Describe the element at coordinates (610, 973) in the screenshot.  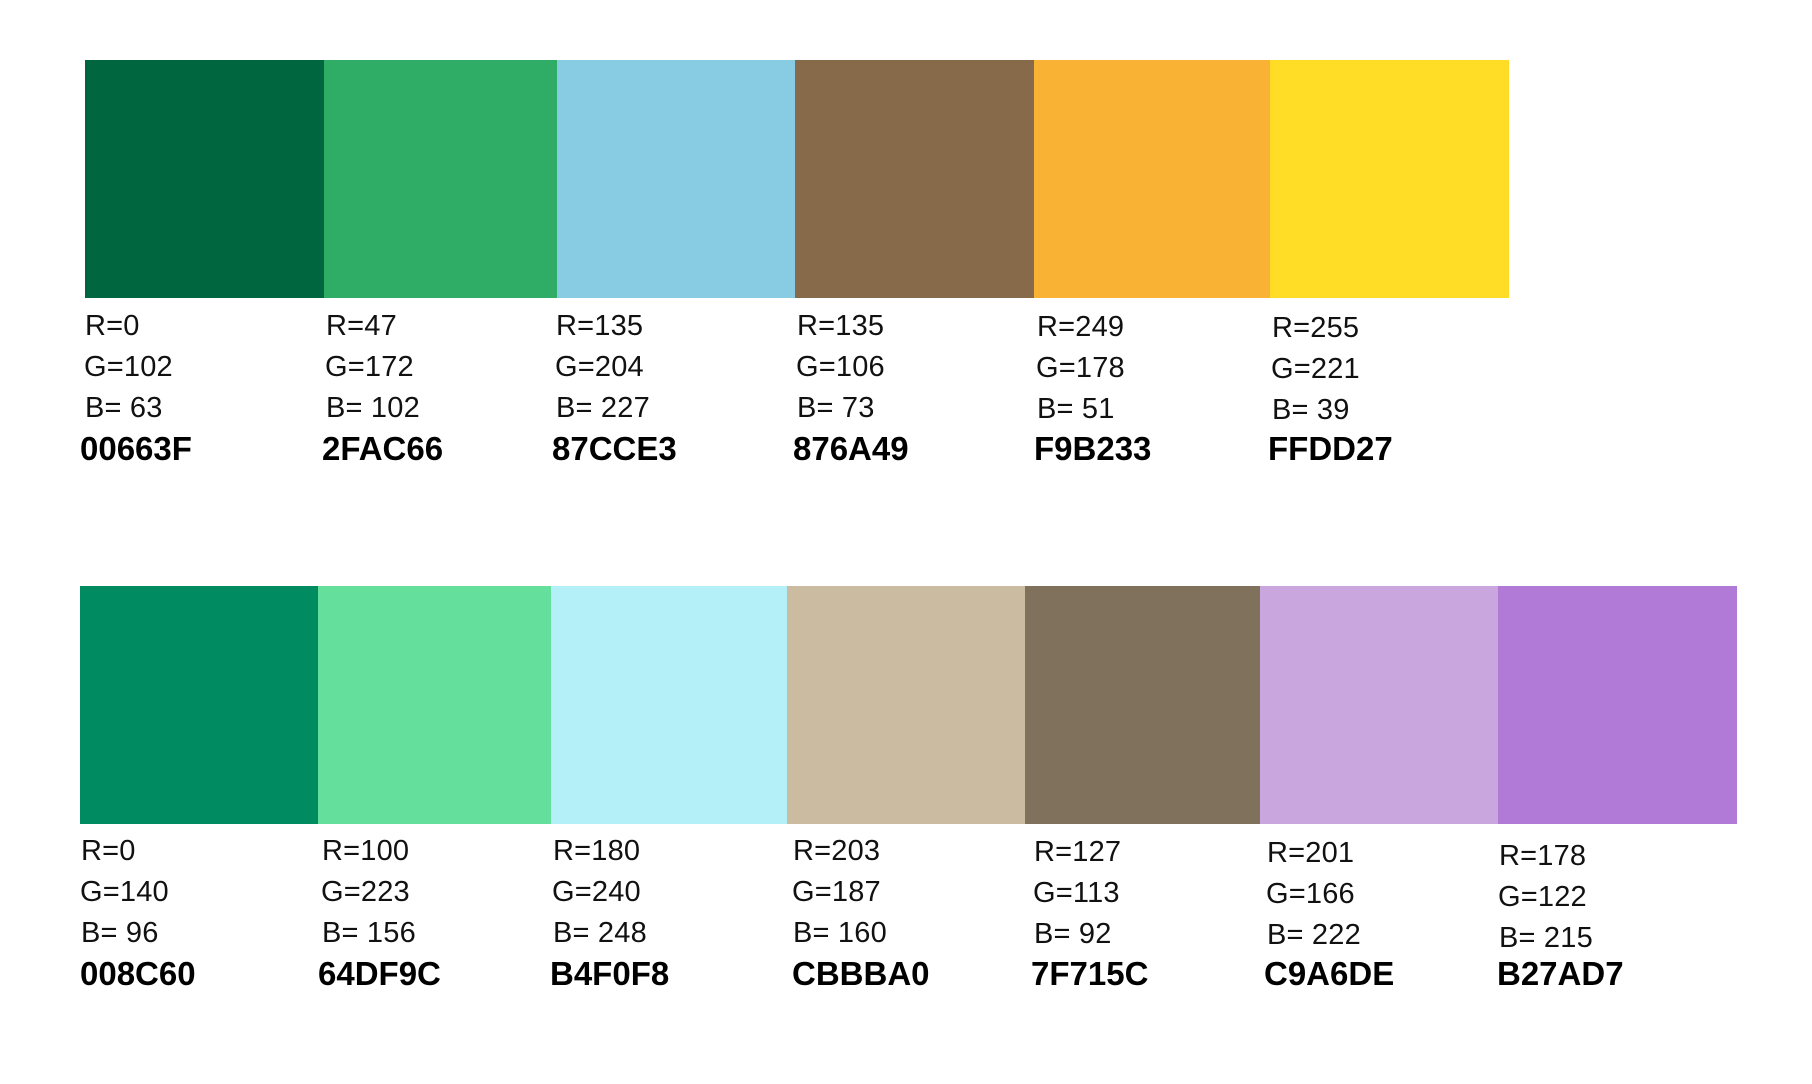
I see `hex-code: B4F0F8` at that location.